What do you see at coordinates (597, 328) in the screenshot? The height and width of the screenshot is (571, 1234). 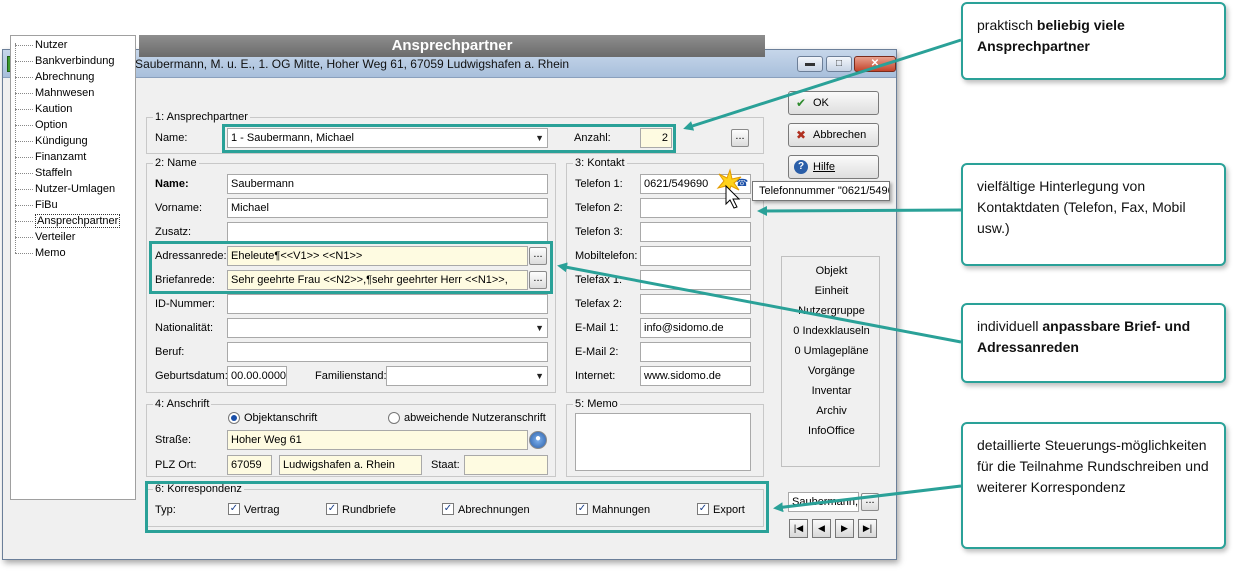 I see `contact-label: E-Mail 1:` at bounding box center [597, 328].